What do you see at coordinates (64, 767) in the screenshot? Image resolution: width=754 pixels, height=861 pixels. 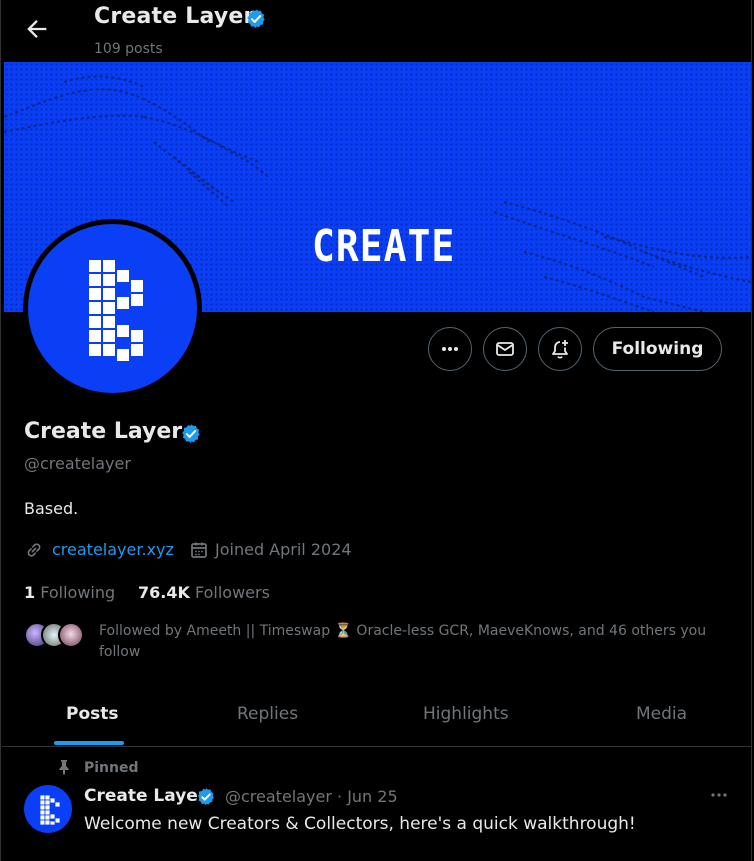 I see `pin-icon` at bounding box center [64, 767].